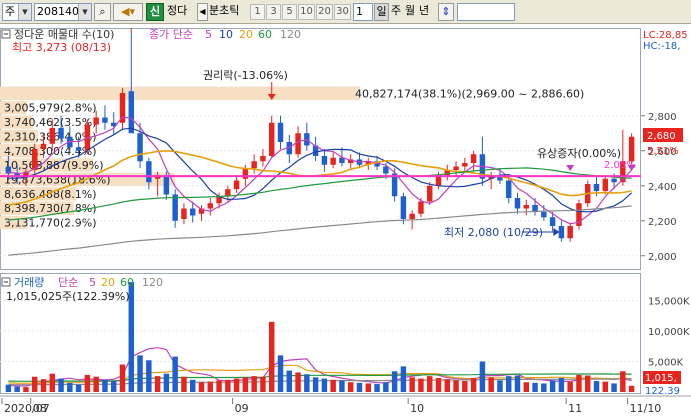  What do you see at coordinates (155, 12) in the screenshot?
I see `new-badge: 신` at bounding box center [155, 12].